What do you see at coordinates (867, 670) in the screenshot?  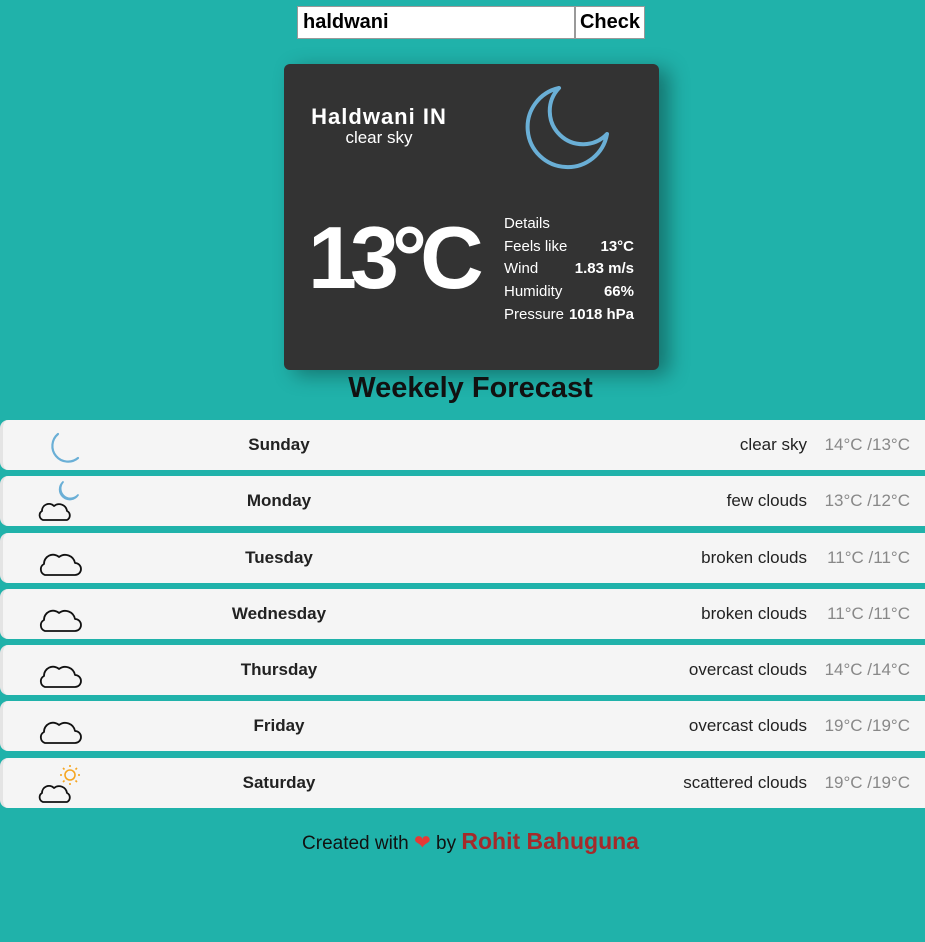 I see `forecast-temp-range: 14°C /14°C` at bounding box center [867, 670].